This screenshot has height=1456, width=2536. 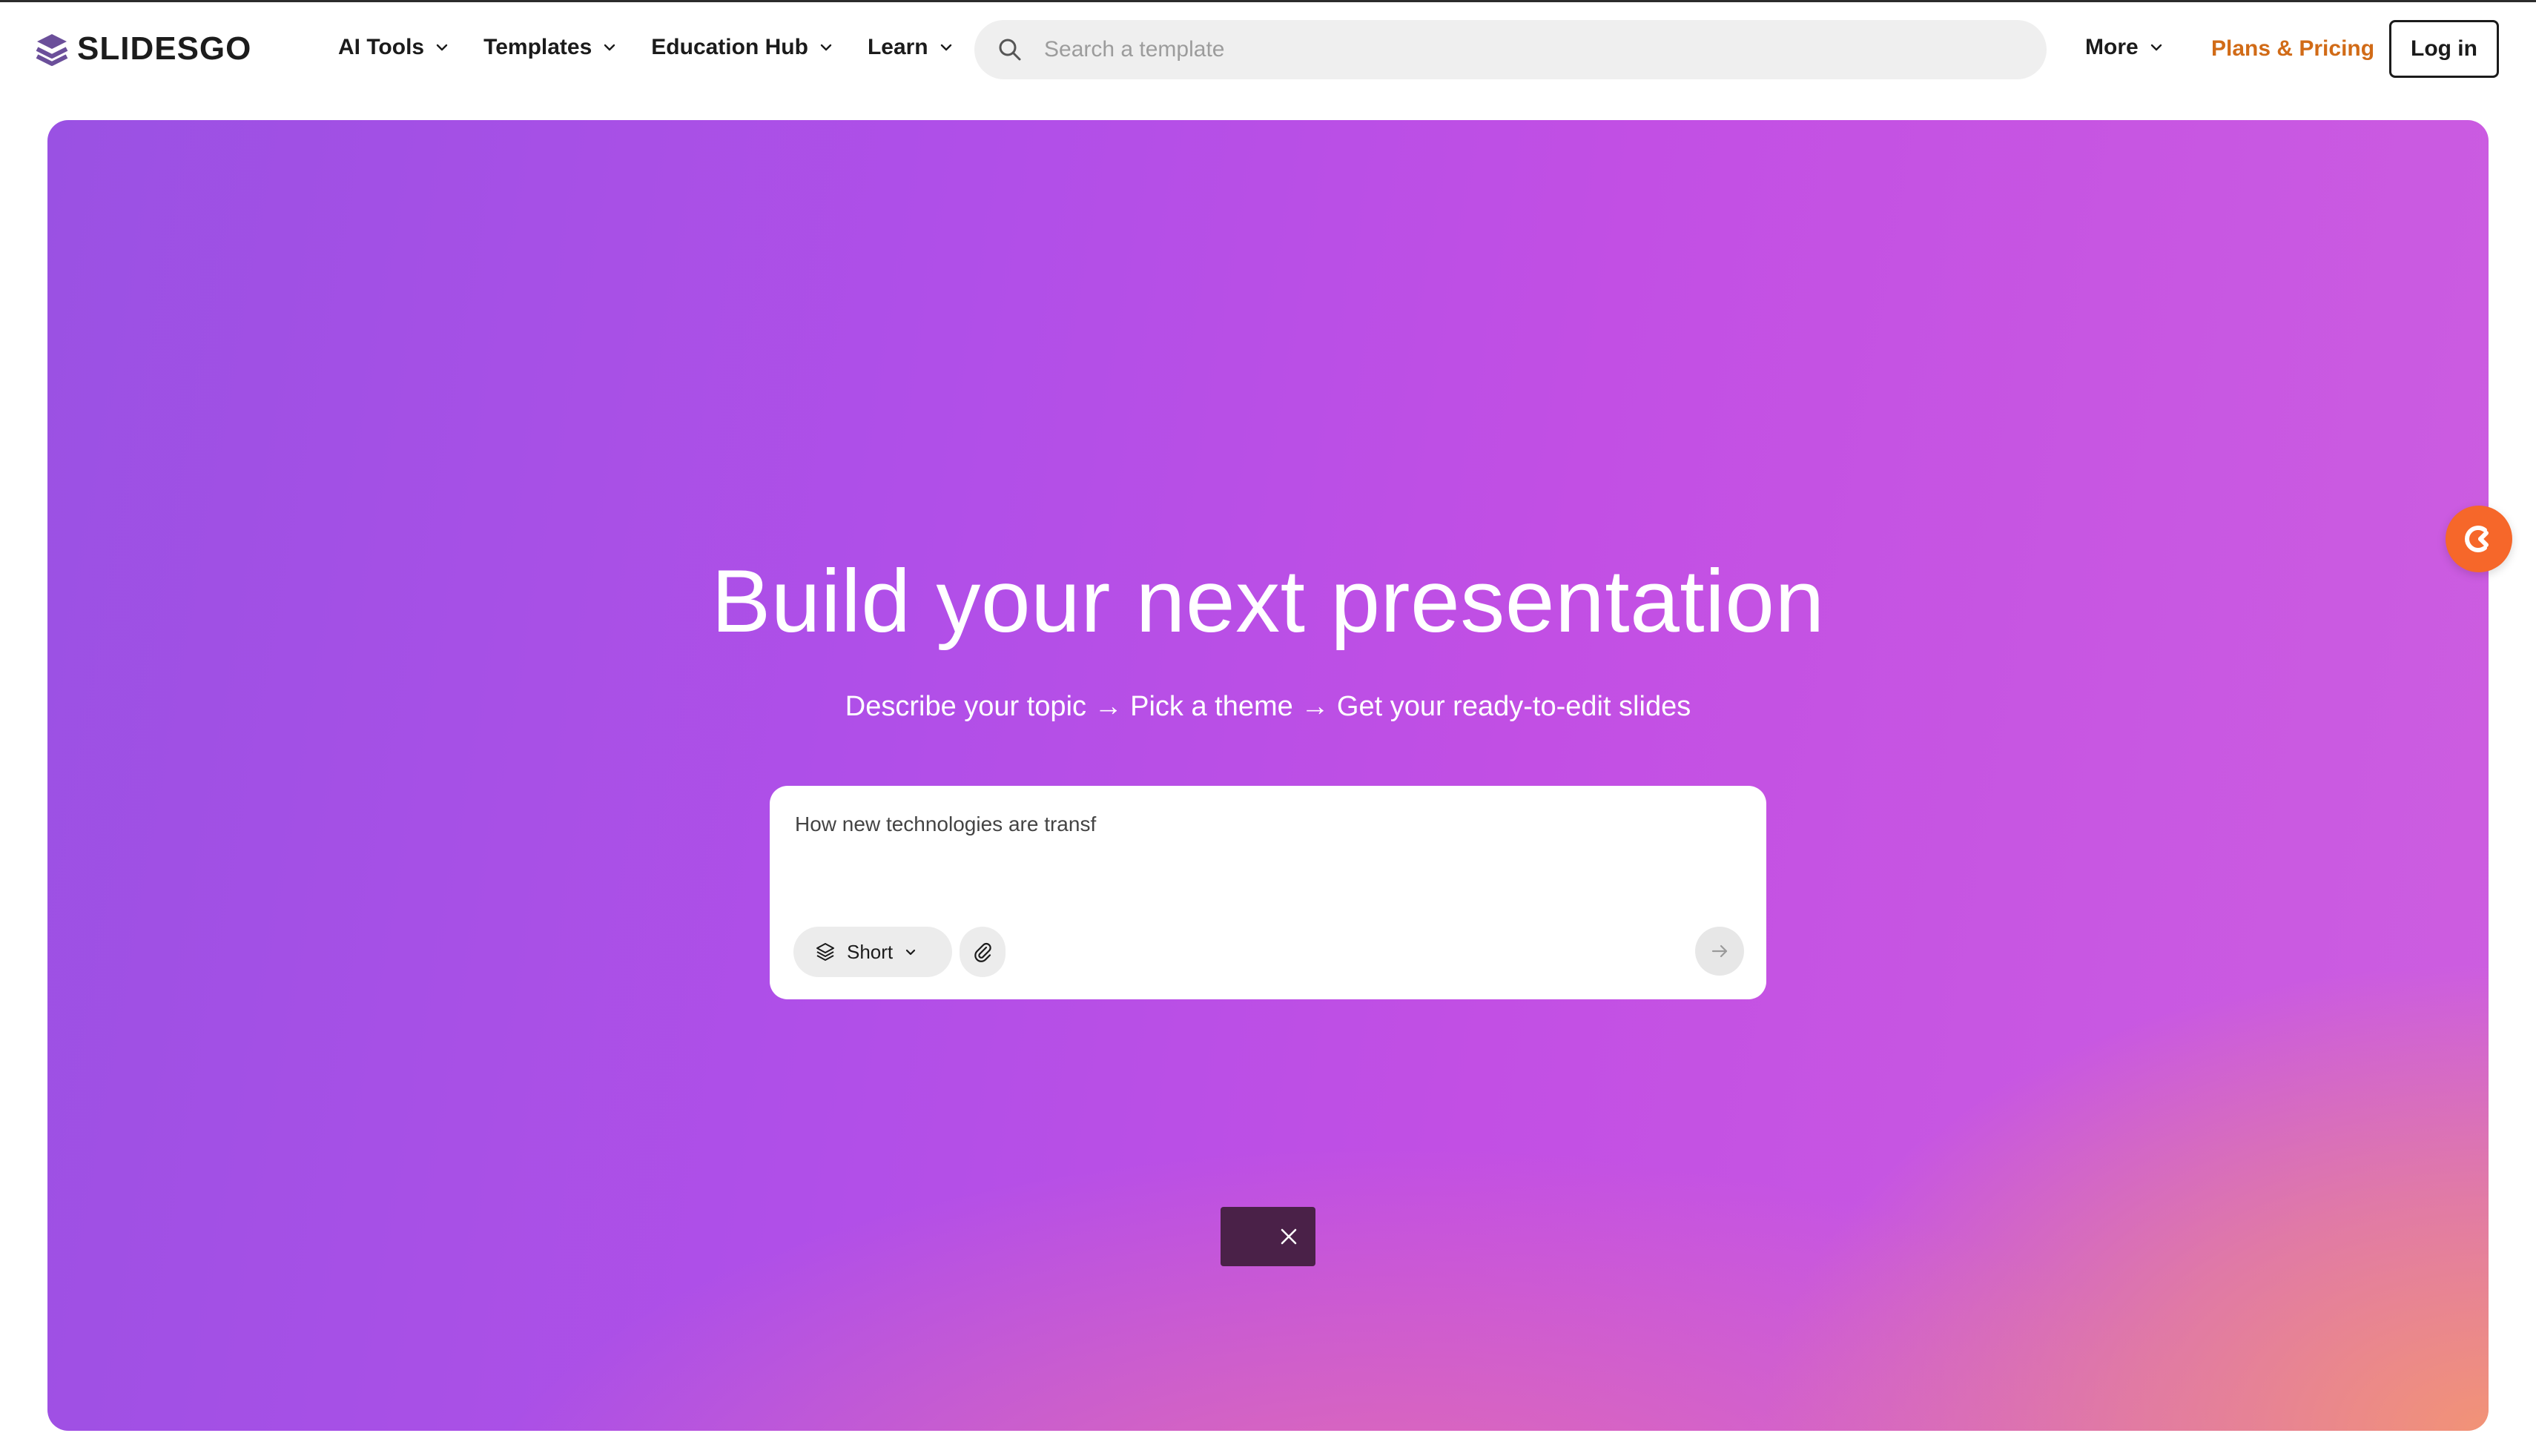 I want to click on nav-learn: Learn, so click(x=911, y=48).